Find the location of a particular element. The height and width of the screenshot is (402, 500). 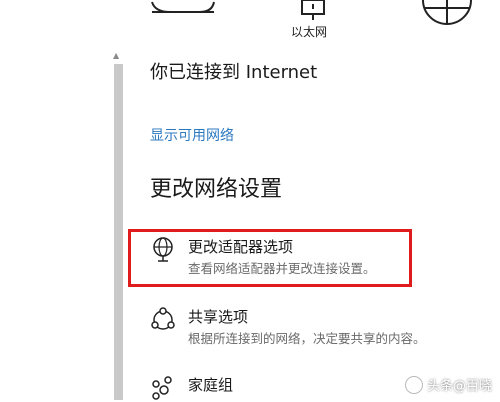

option-description: 查看网络适配器并更改连接设置。 is located at coordinates (282, 268).